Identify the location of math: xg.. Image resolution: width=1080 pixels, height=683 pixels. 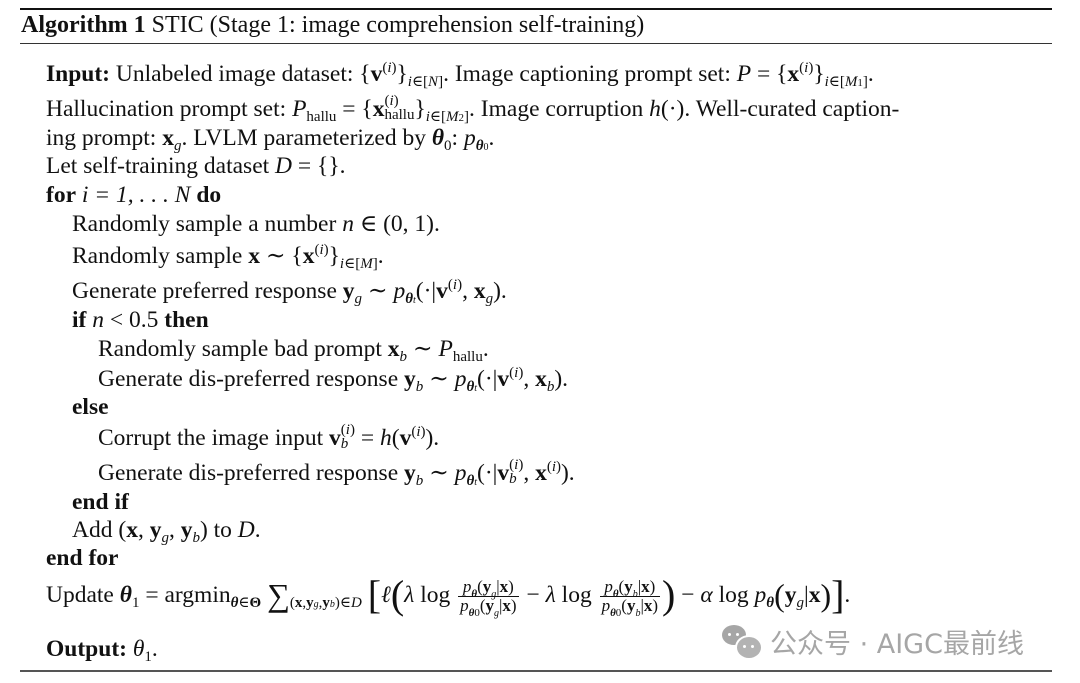
(175, 139).